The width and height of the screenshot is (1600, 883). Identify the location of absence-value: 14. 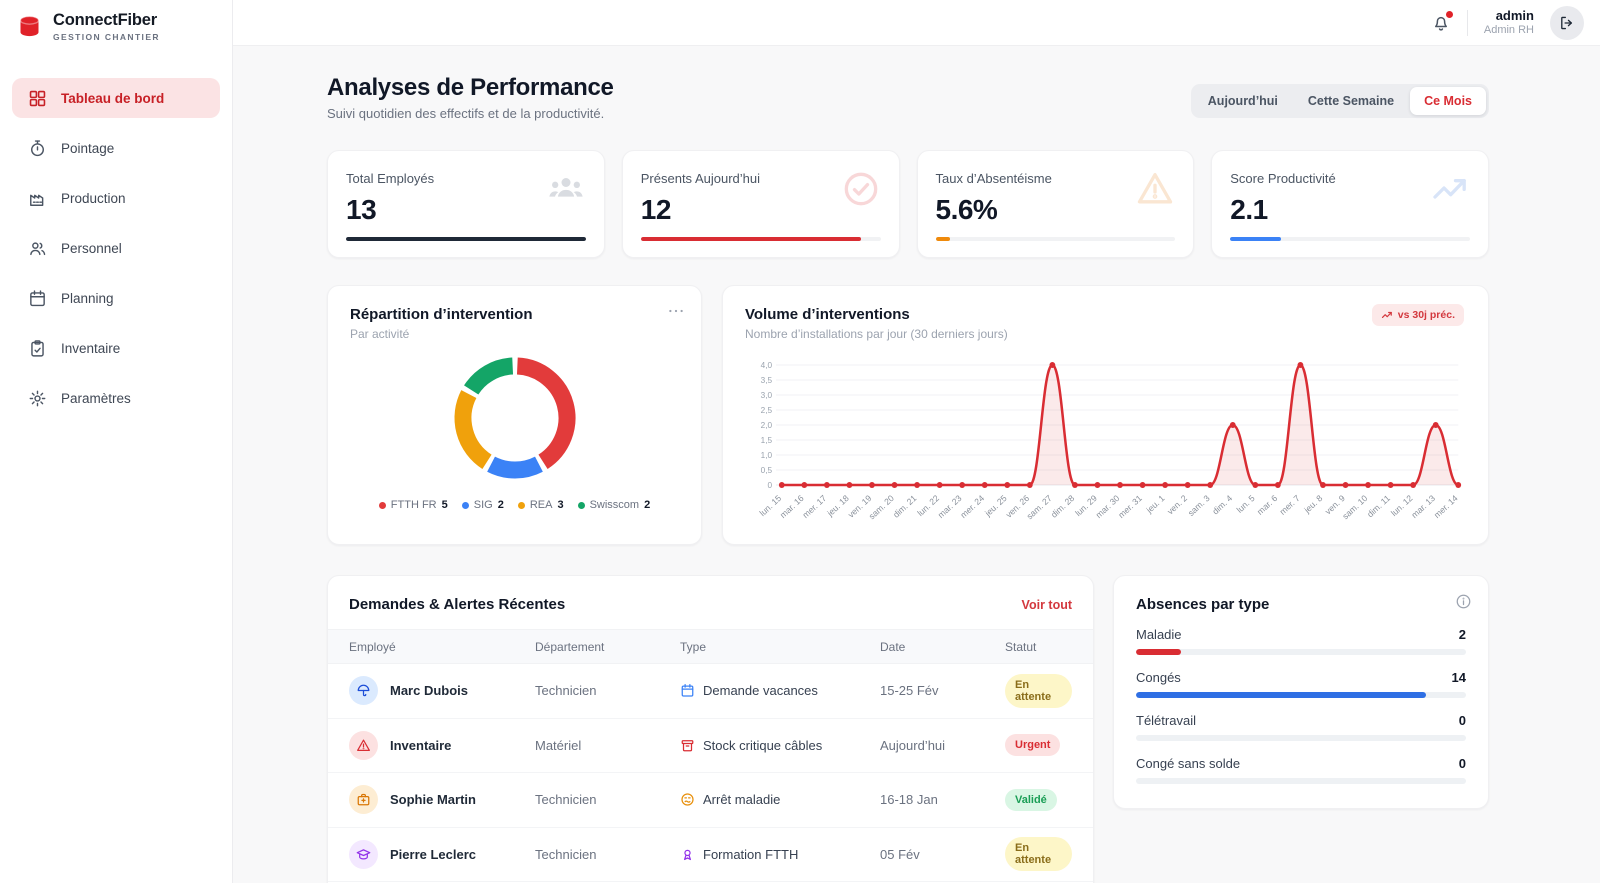
(1458, 677).